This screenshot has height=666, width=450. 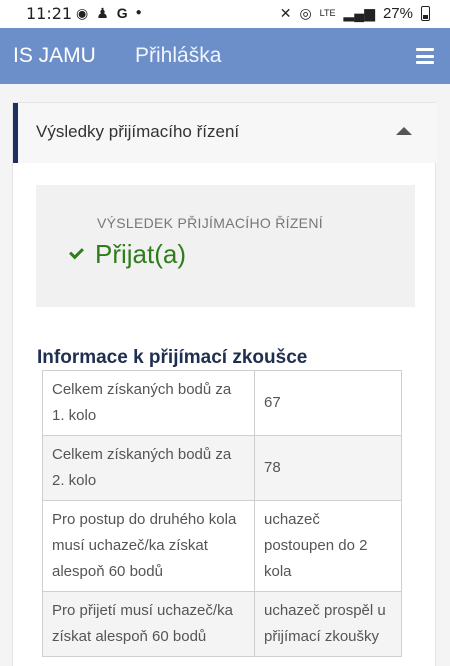 I want to click on notification-icon: ♟, so click(x=102, y=13).